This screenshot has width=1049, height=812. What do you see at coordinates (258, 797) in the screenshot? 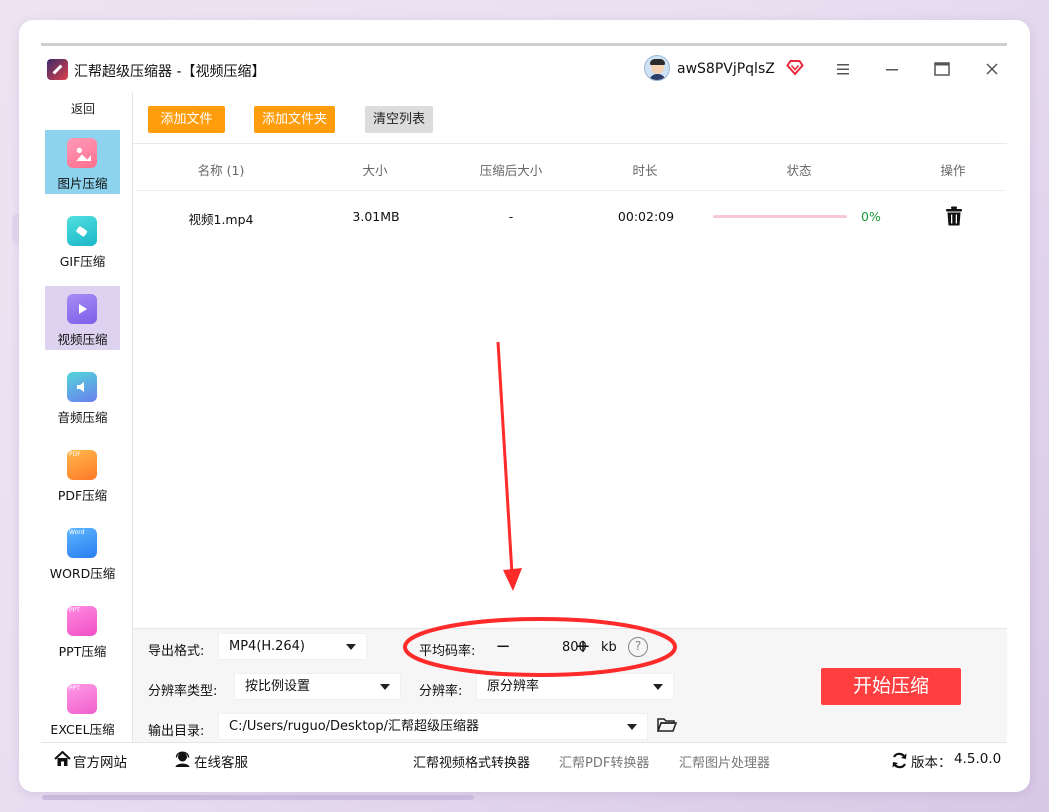
I see `background-decoration-bar` at bounding box center [258, 797].